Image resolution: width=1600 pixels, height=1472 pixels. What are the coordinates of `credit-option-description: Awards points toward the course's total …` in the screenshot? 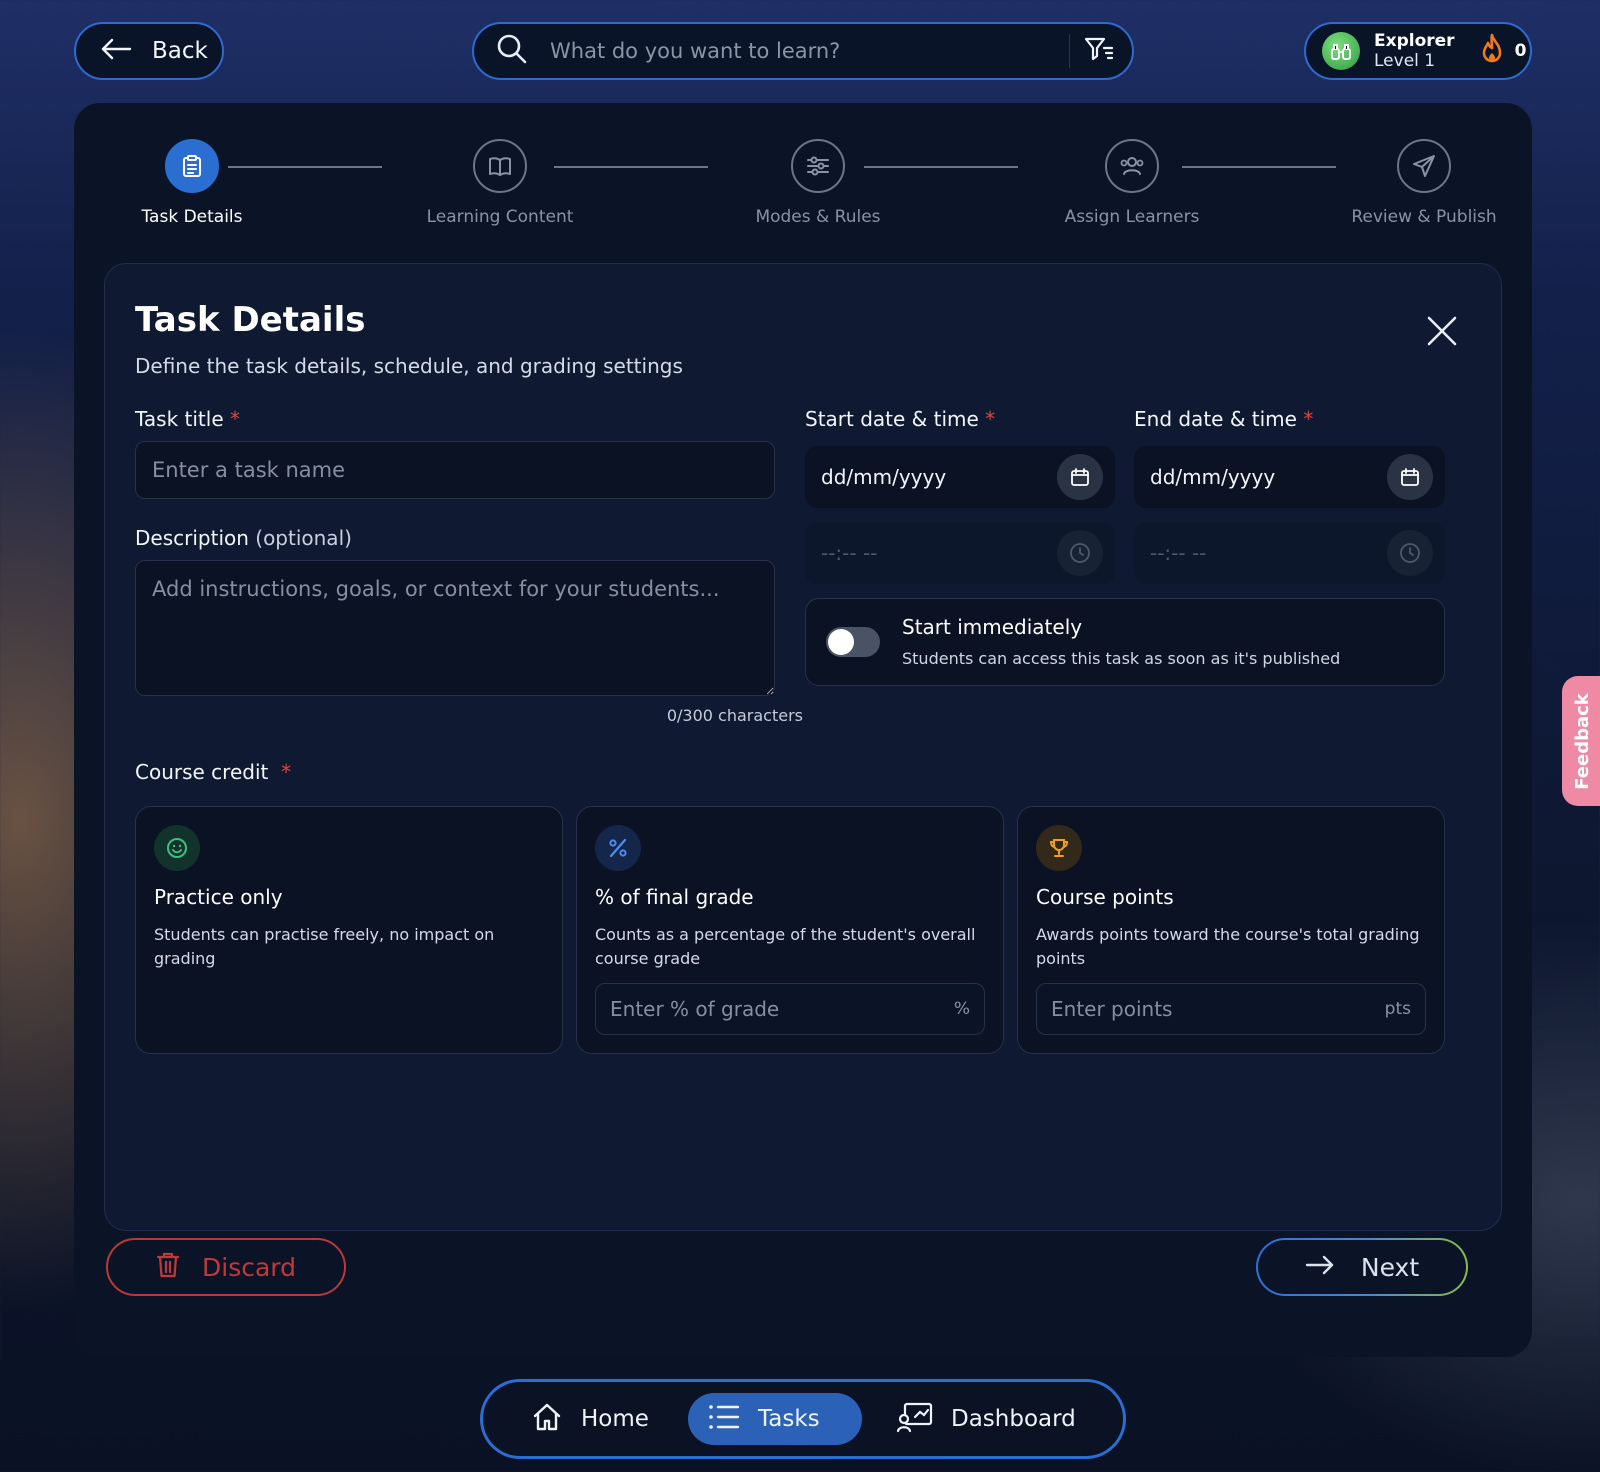 It's located at (1228, 946).